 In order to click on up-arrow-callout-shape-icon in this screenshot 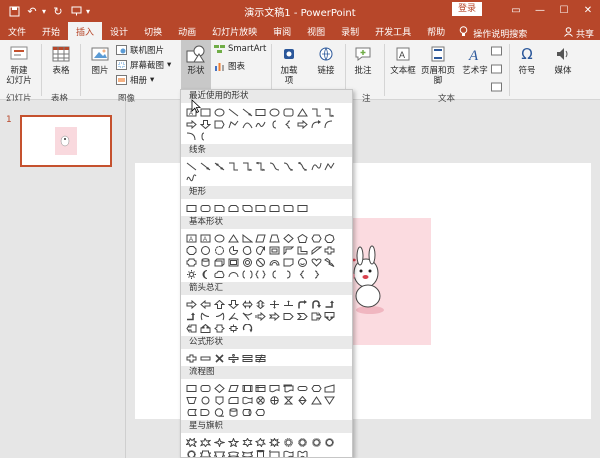, I will do `click(206, 328)`.